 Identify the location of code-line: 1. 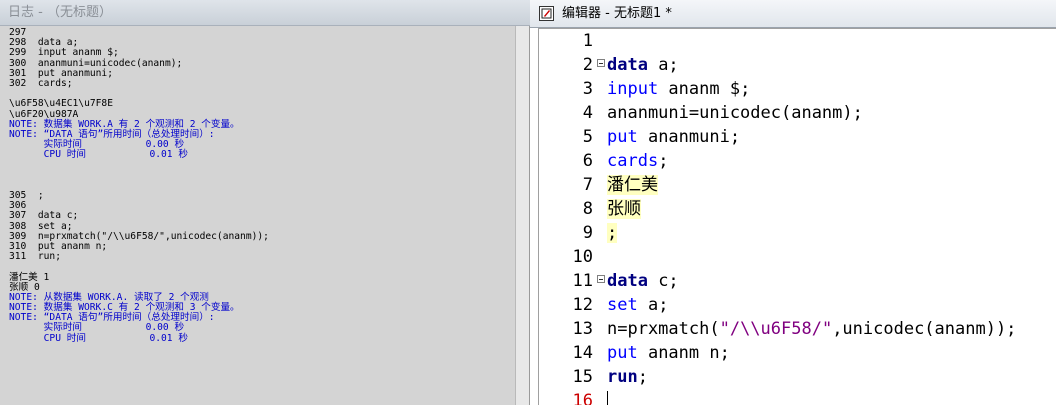
(797, 41).